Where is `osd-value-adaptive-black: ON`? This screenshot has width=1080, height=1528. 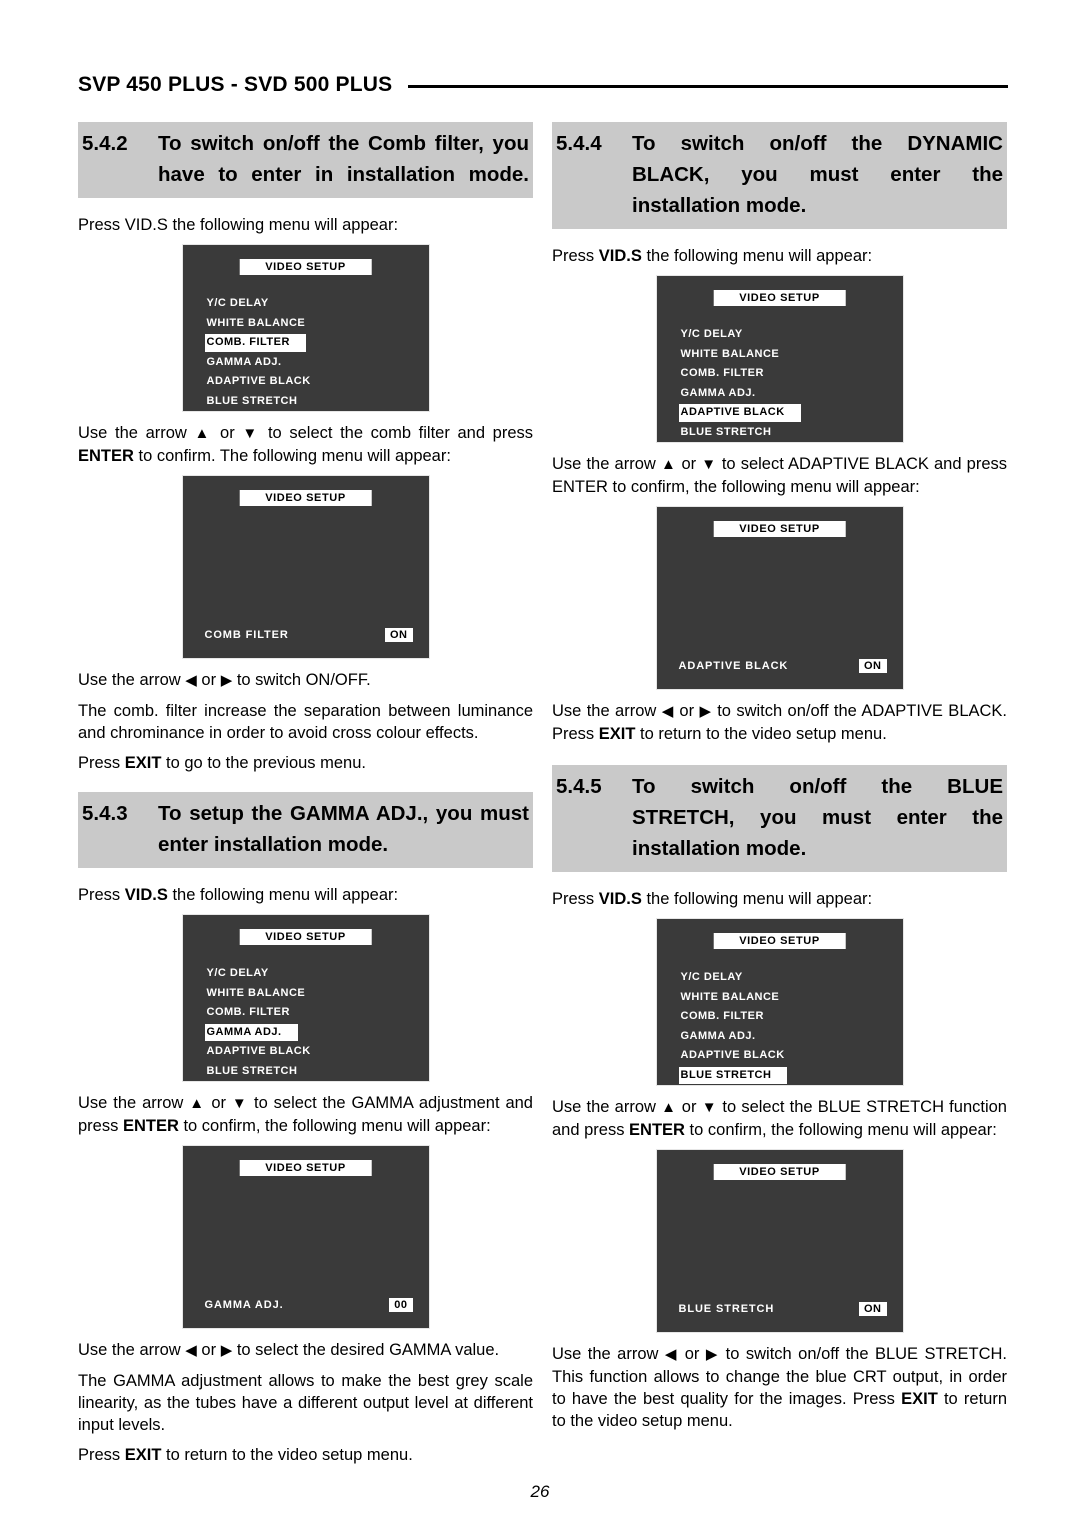 osd-value-adaptive-black: ON is located at coordinates (873, 666).